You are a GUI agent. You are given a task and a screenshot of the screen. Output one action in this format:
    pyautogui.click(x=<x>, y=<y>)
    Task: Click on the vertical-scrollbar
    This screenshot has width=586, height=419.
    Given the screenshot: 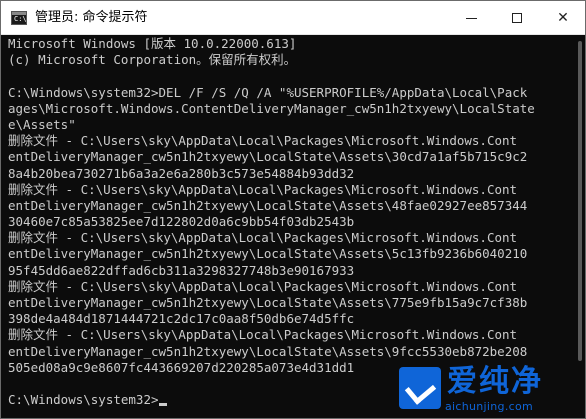 What is the action you would take?
    pyautogui.click(x=580, y=221)
    